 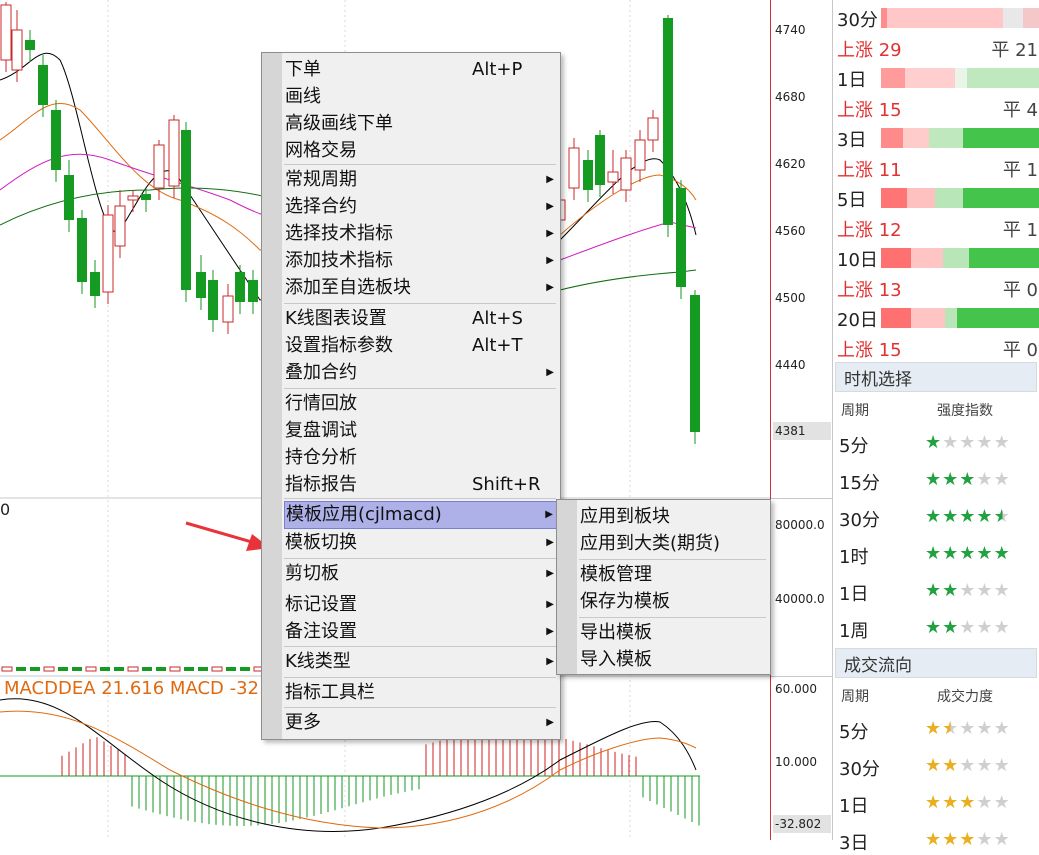 What do you see at coordinates (421, 662) in the screenshot?
I see `menu-item: K线类型 ▶` at bounding box center [421, 662].